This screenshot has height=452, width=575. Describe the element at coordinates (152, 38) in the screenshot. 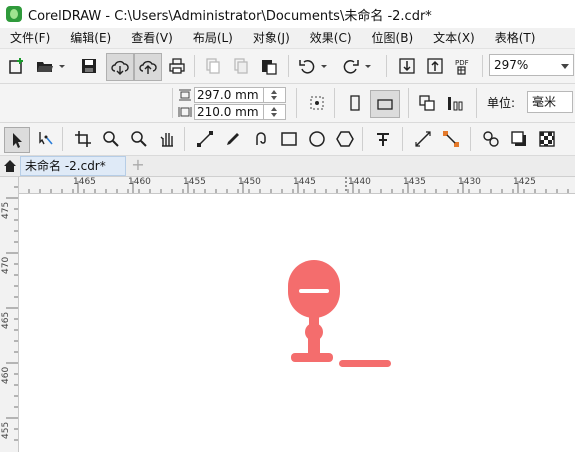

I see `menu-view: 查看(V)` at that location.